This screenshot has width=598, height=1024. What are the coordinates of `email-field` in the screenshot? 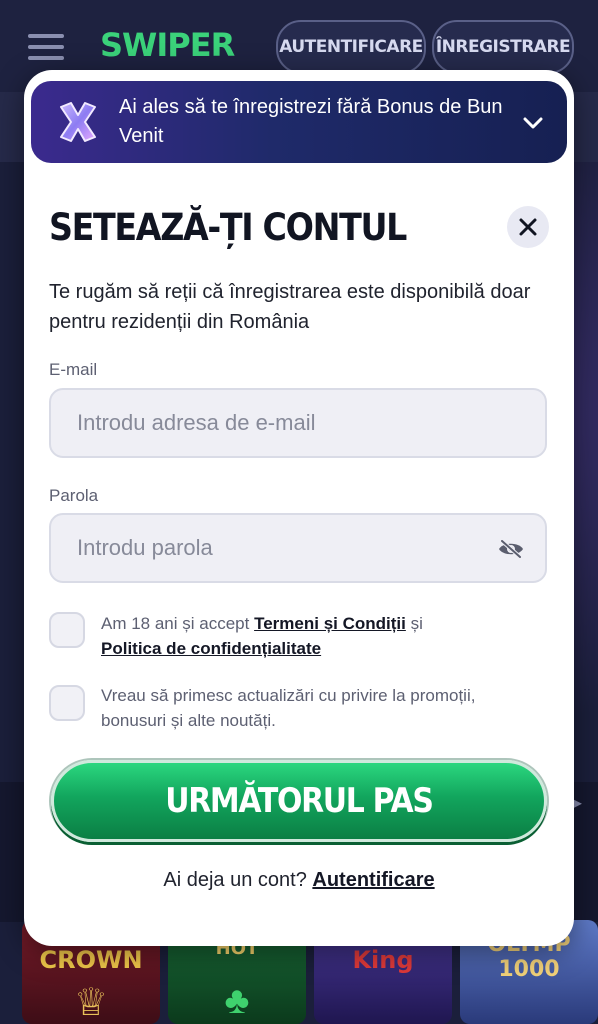 It's located at (298, 423).